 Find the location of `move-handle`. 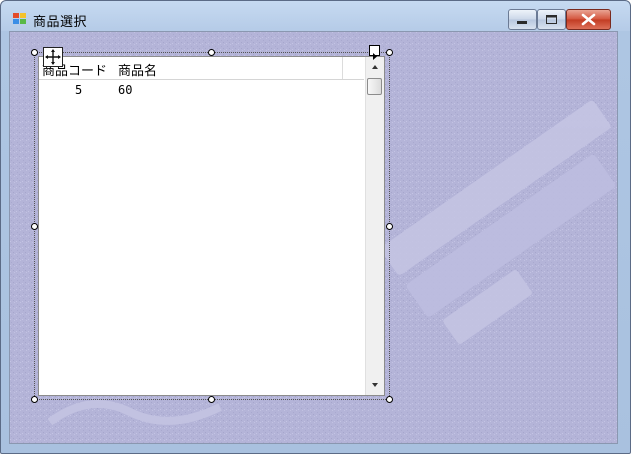

move-handle is located at coordinates (53, 57).